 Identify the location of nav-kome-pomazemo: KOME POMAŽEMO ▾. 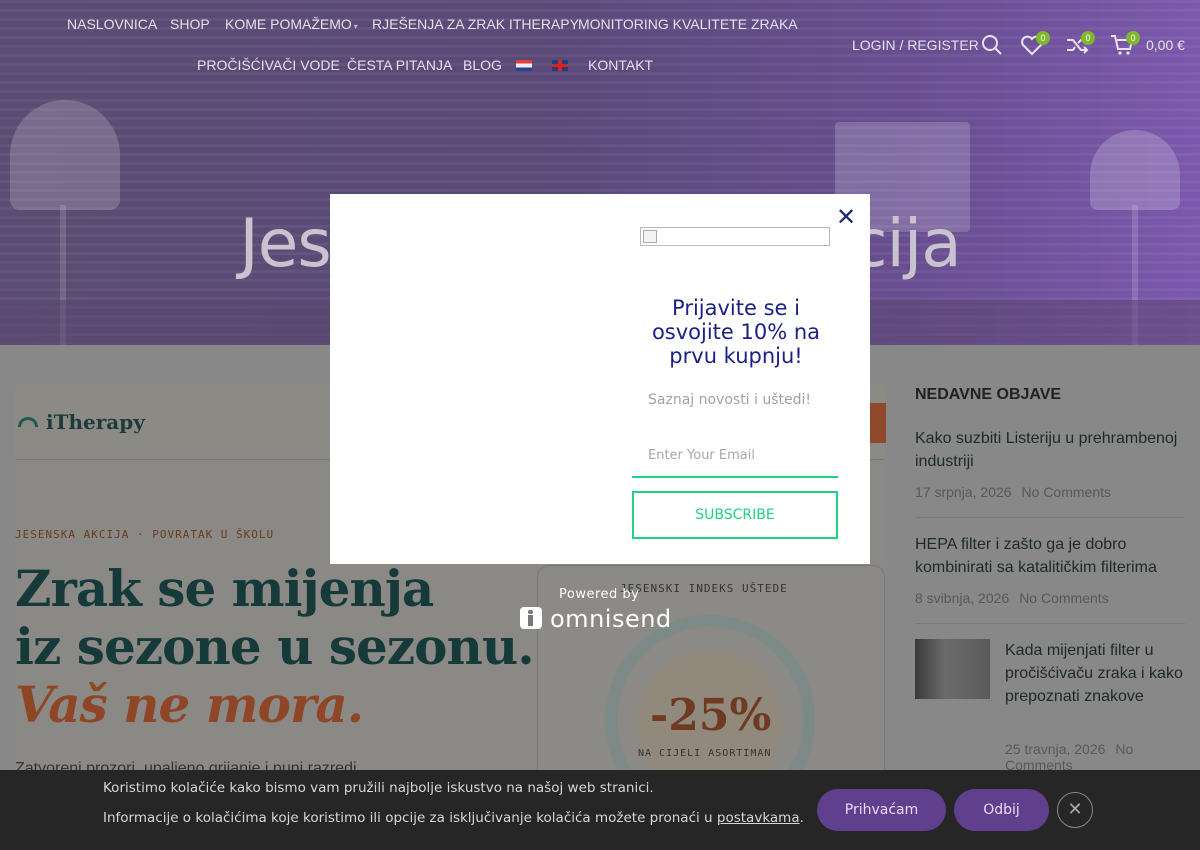
(291, 24).